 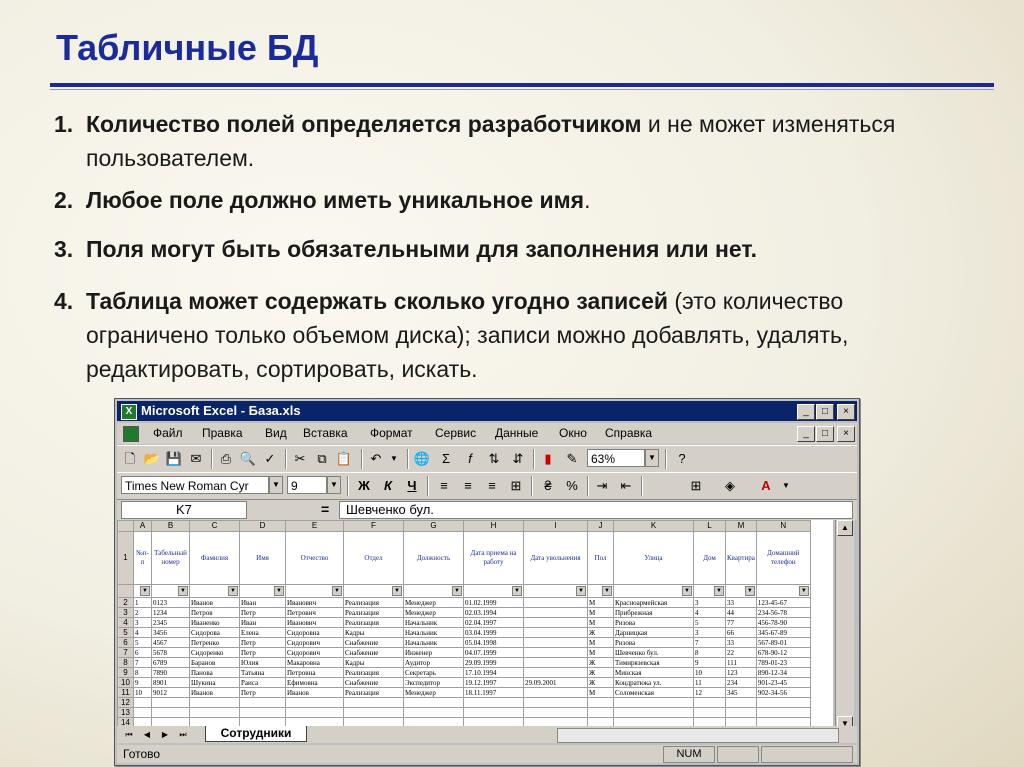 I want to click on table-cell: 2, so click(x=142, y=612).